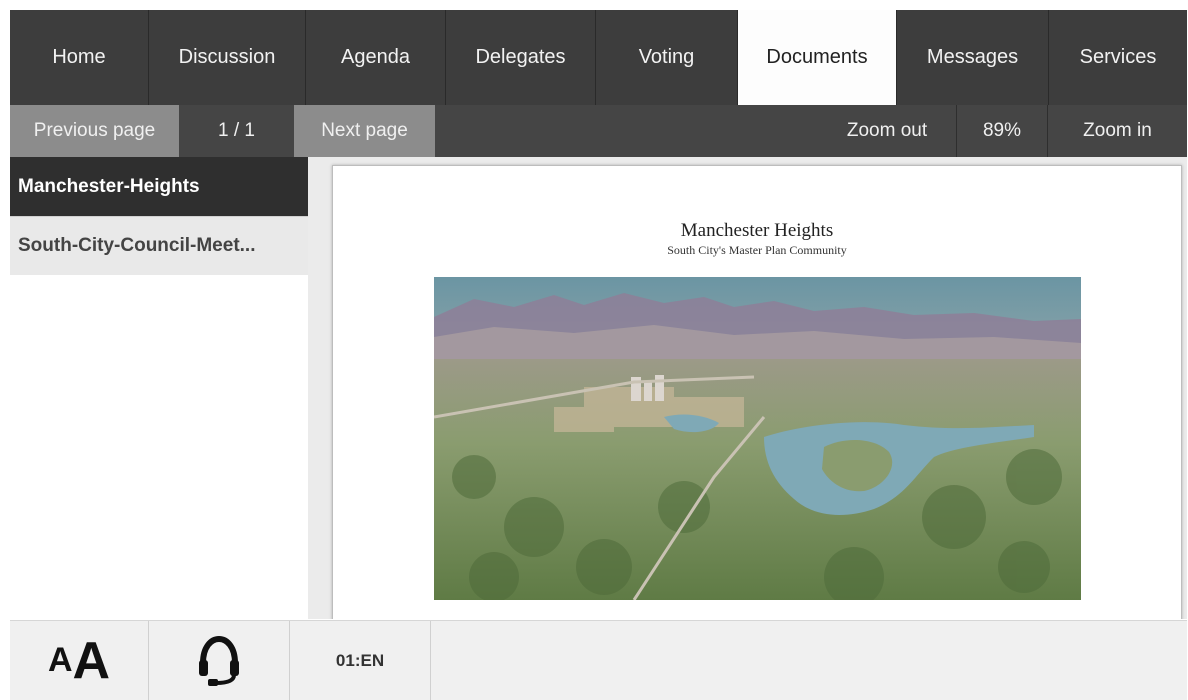 This screenshot has width=1188, height=700. I want to click on font-size-big-glyph: A, so click(91, 660).